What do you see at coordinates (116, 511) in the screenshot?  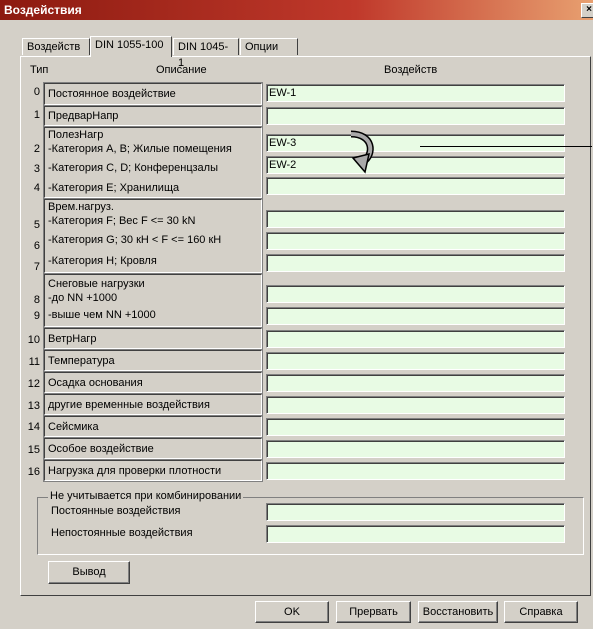 I see `permanent-label: Постоянные воздействия` at bounding box center [116, 511].